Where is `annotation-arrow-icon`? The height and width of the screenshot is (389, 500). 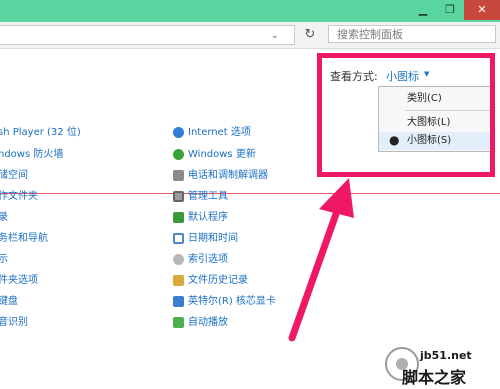 annotation-arrow-icon is located at coordinates (321, 260).